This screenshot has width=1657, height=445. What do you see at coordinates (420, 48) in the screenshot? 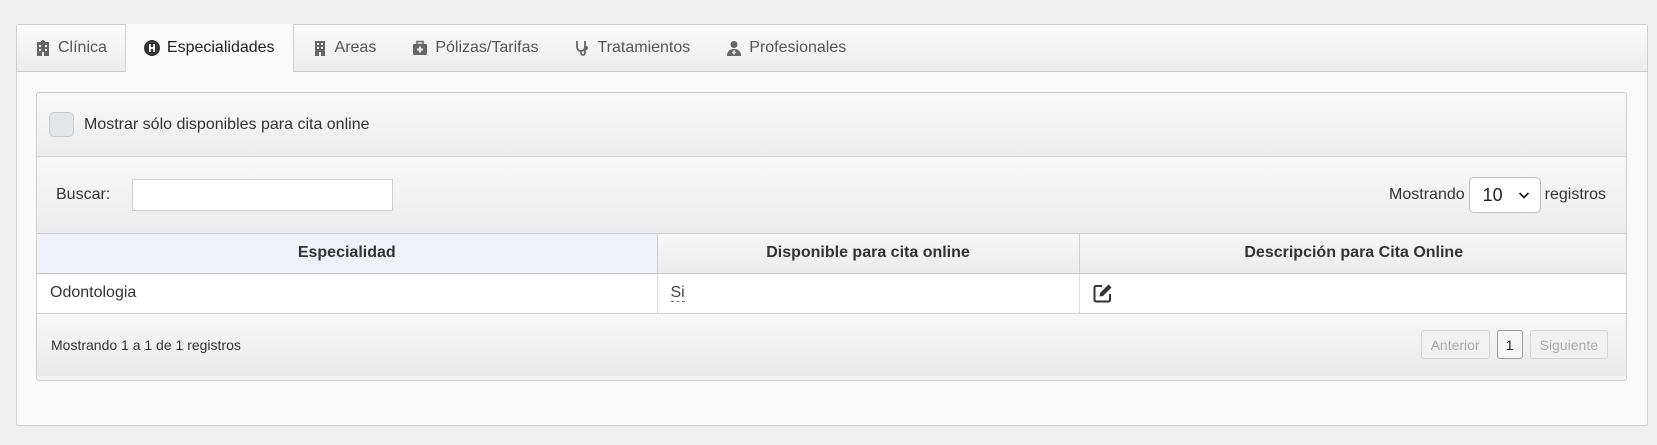
I see `medkit-icon` at bounding box center [420, 48].